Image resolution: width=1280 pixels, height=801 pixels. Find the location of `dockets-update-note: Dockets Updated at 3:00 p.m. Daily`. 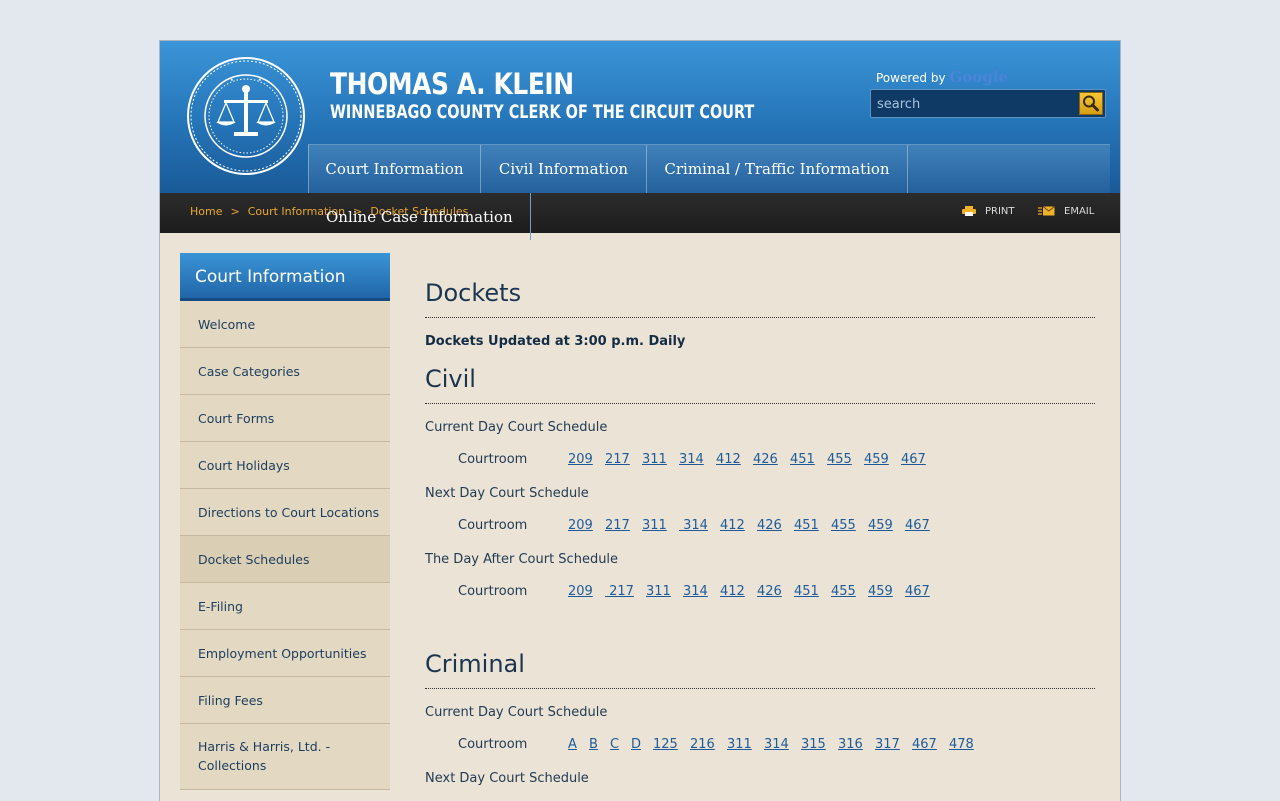

dockets-update-note: Dockets Updated at 3:00 p.m. Daily is located at coordinates (555, 341).